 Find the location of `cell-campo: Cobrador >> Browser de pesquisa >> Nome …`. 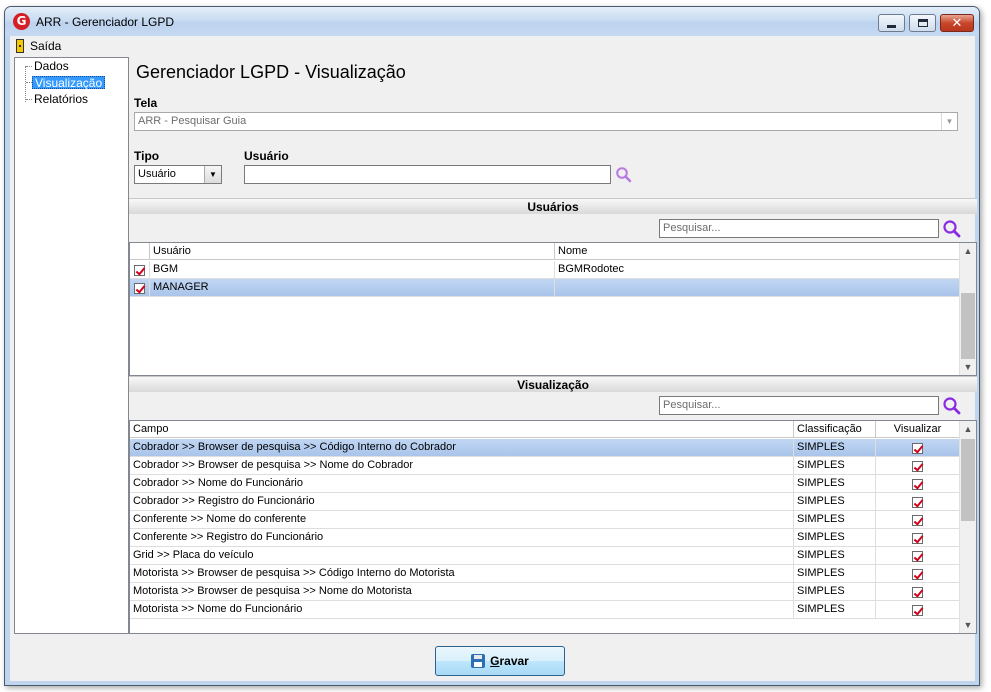

cell-campo: Cobrador >> Browser de pesquisa >> Nome … is located at coordinates (462, 466).